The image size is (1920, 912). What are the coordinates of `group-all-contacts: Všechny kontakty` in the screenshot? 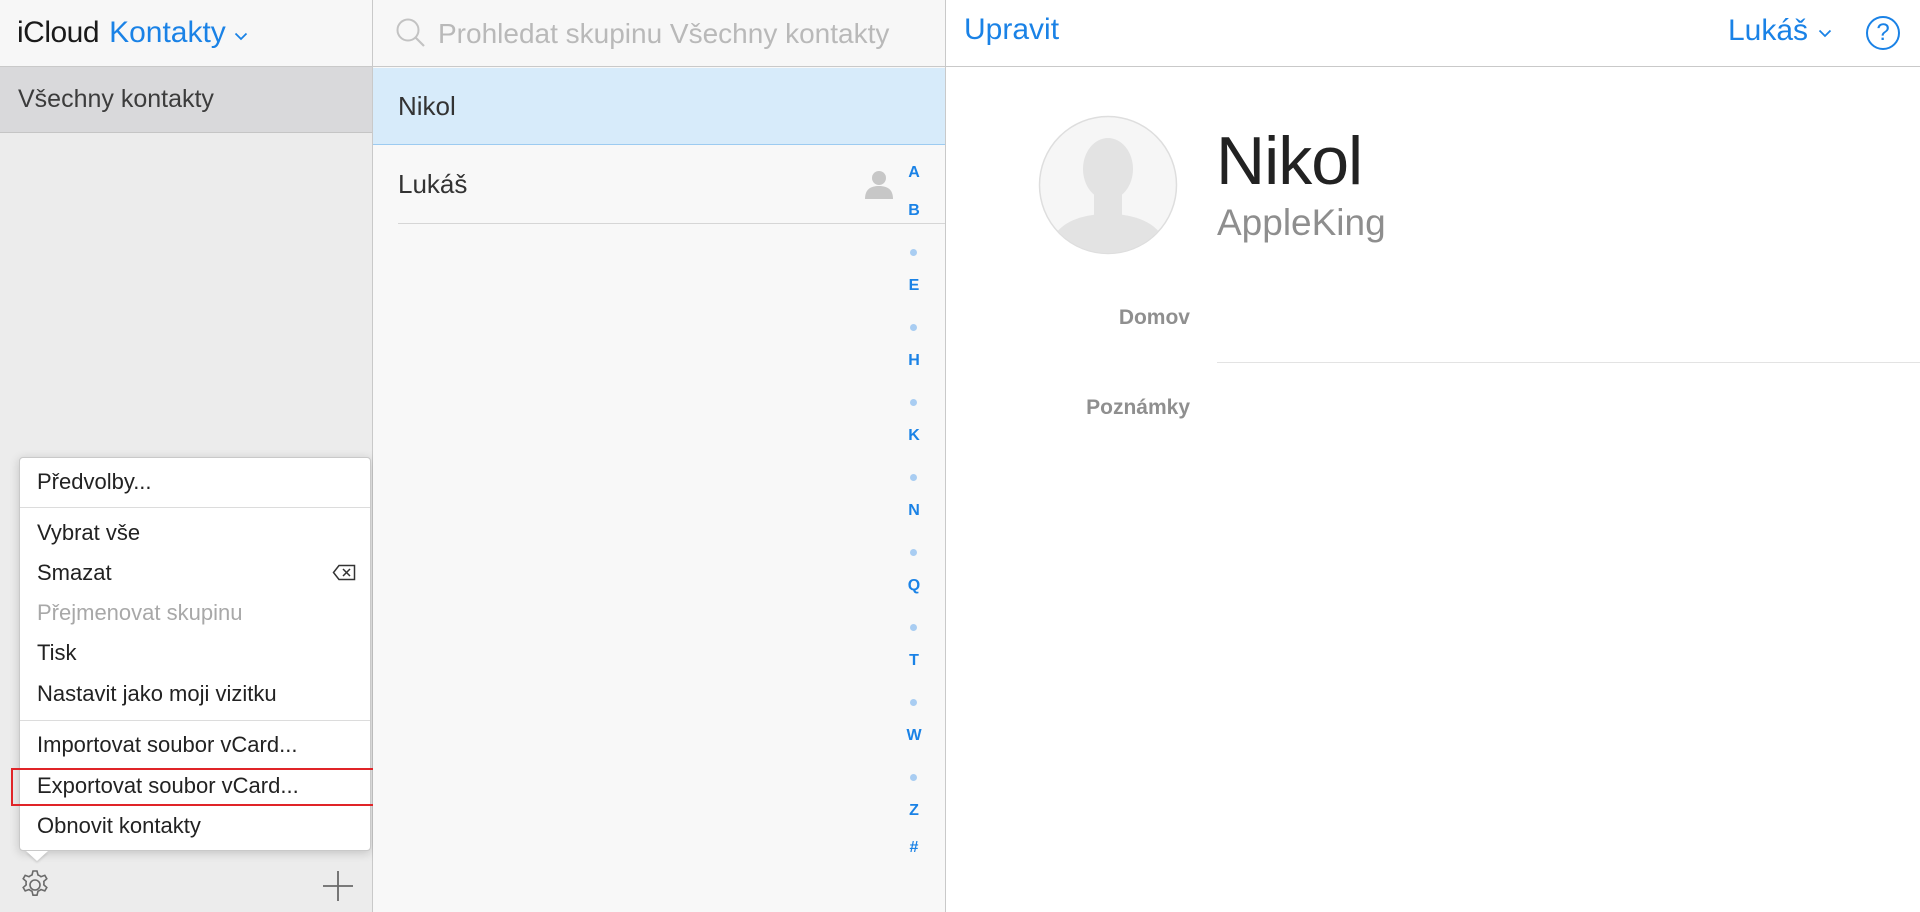 It's located at (186, 100).